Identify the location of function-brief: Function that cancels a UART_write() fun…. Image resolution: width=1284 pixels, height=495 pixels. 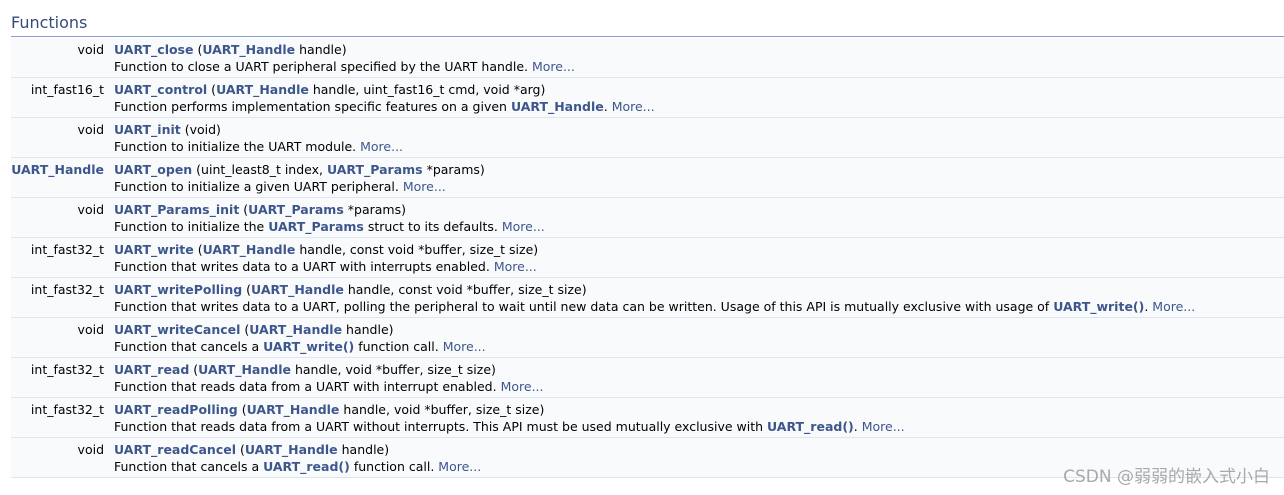
(300, 347).